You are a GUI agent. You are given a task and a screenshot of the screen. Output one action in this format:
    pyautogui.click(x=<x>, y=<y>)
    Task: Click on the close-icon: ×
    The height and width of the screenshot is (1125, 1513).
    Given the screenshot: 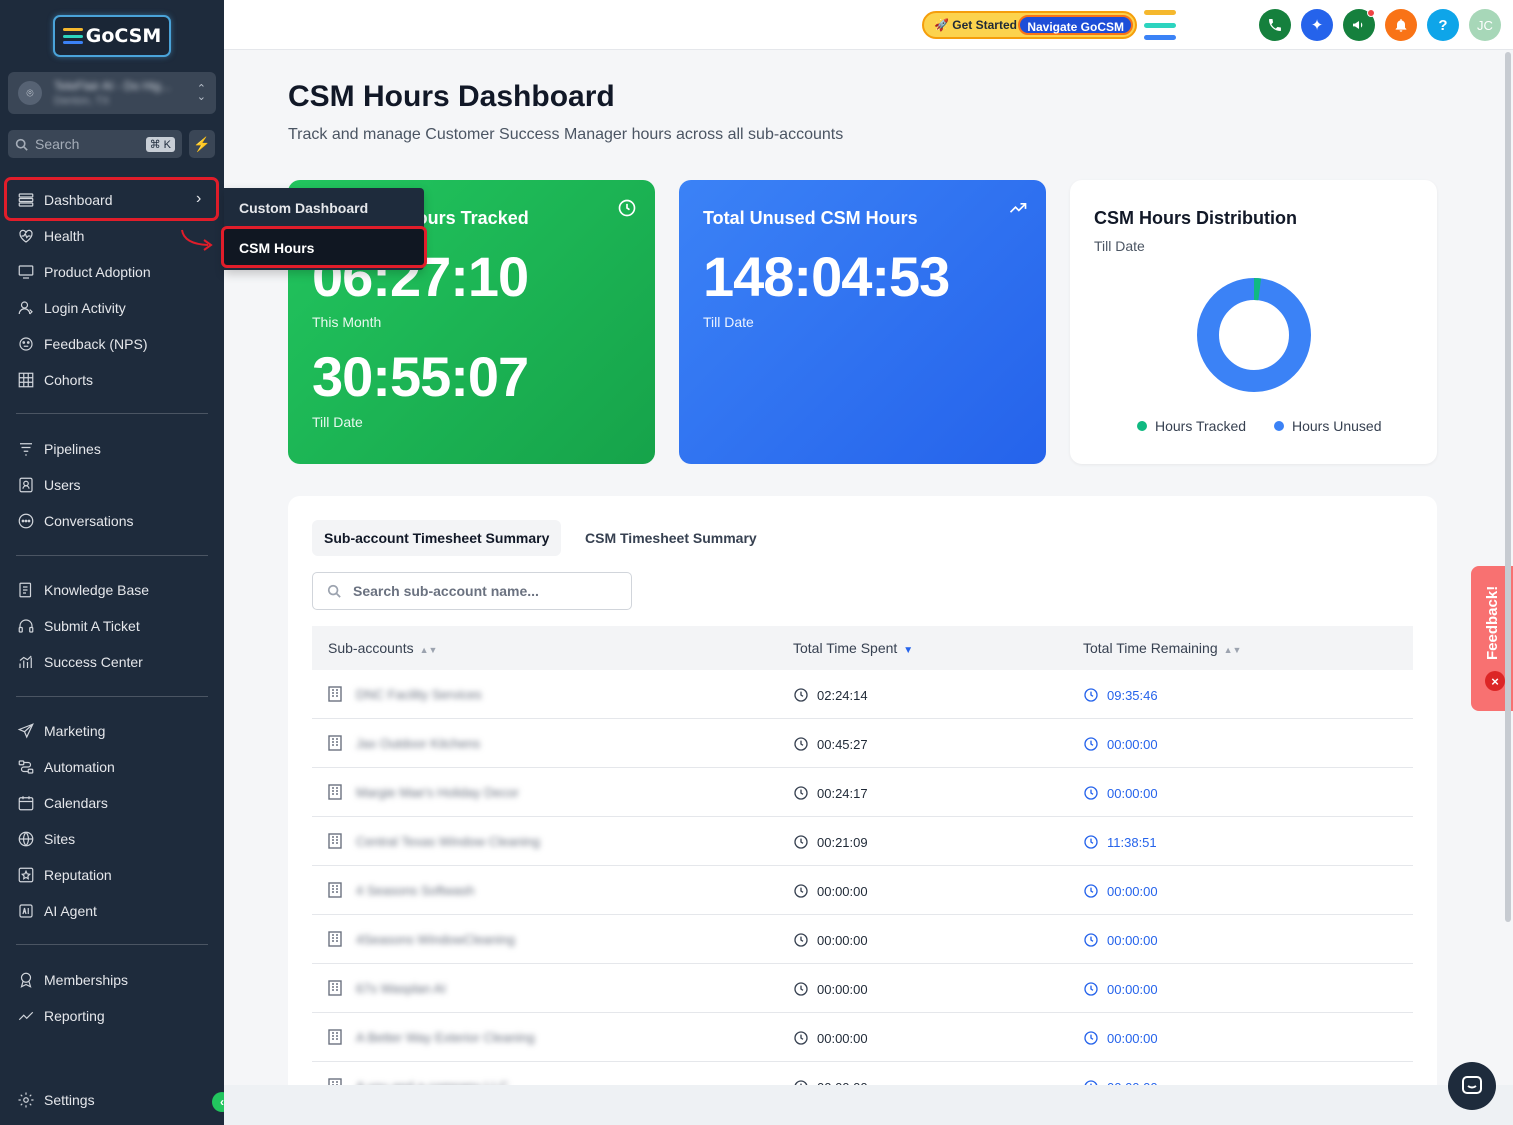 What is the action you would take?
    pyautogui.click(x=1495, y=681)
    